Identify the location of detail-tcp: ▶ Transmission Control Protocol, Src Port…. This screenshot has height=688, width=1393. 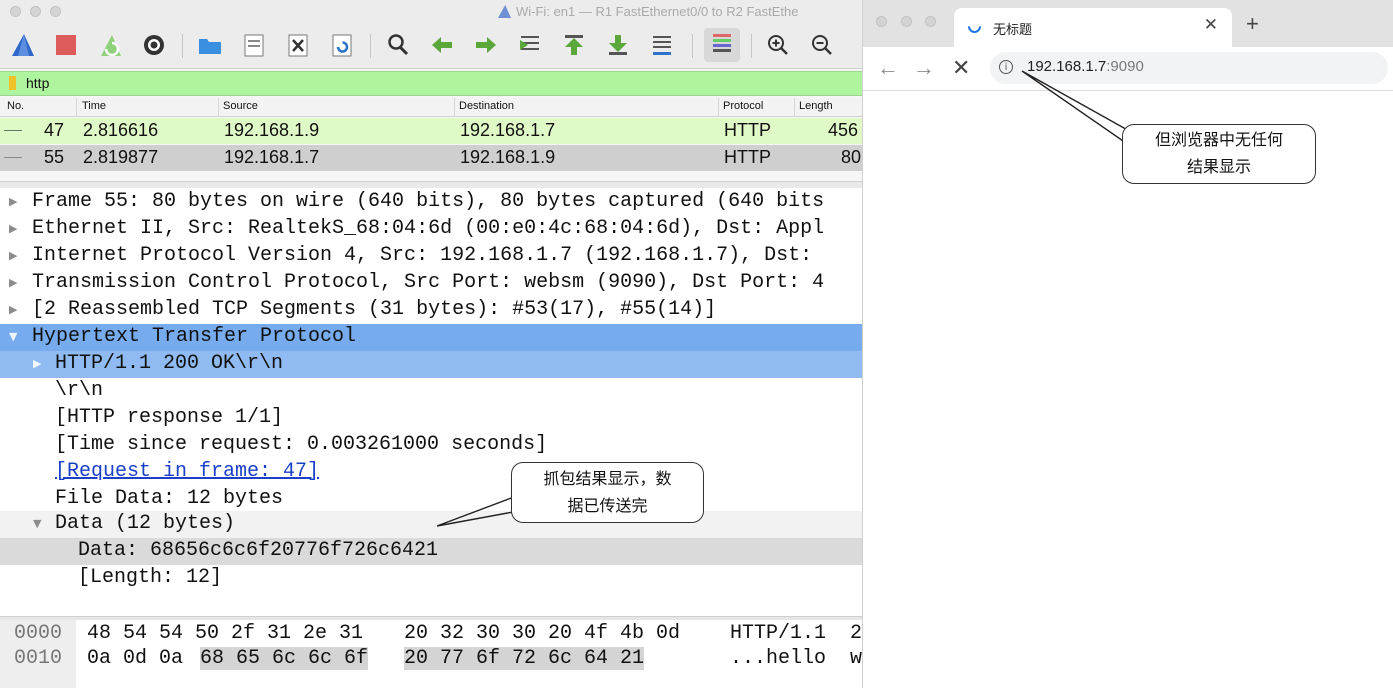
(431, 283).